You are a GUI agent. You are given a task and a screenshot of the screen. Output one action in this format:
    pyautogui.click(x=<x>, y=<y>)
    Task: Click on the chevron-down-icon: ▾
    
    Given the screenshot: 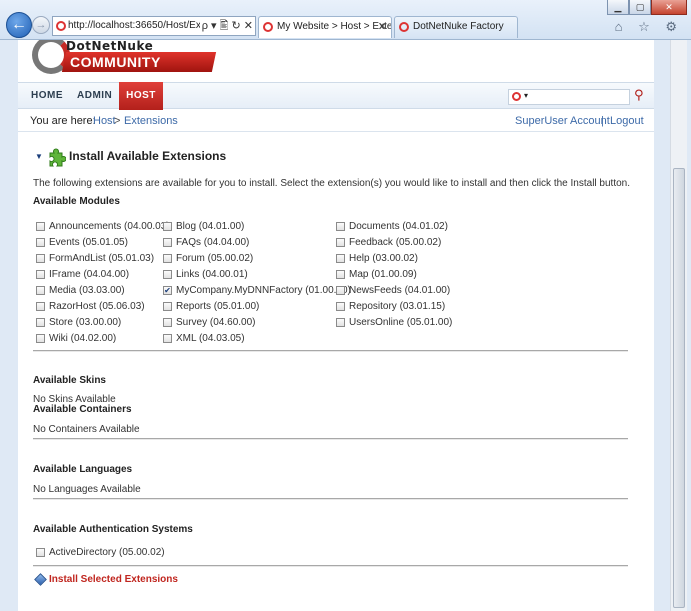 What is the action you would take?
    pyautogui.click(x=526, y=95)
    